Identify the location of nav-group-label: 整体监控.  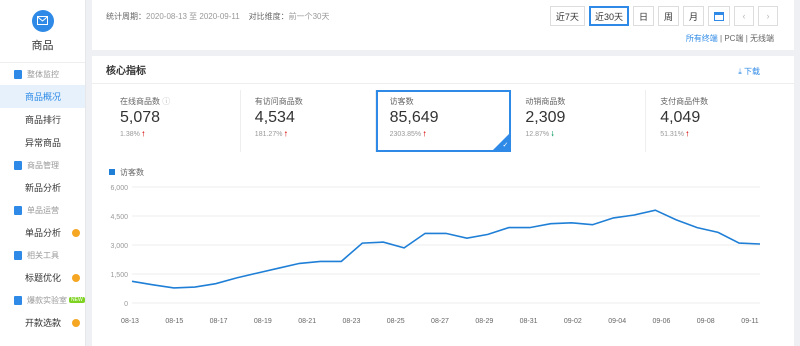
(43, 74).